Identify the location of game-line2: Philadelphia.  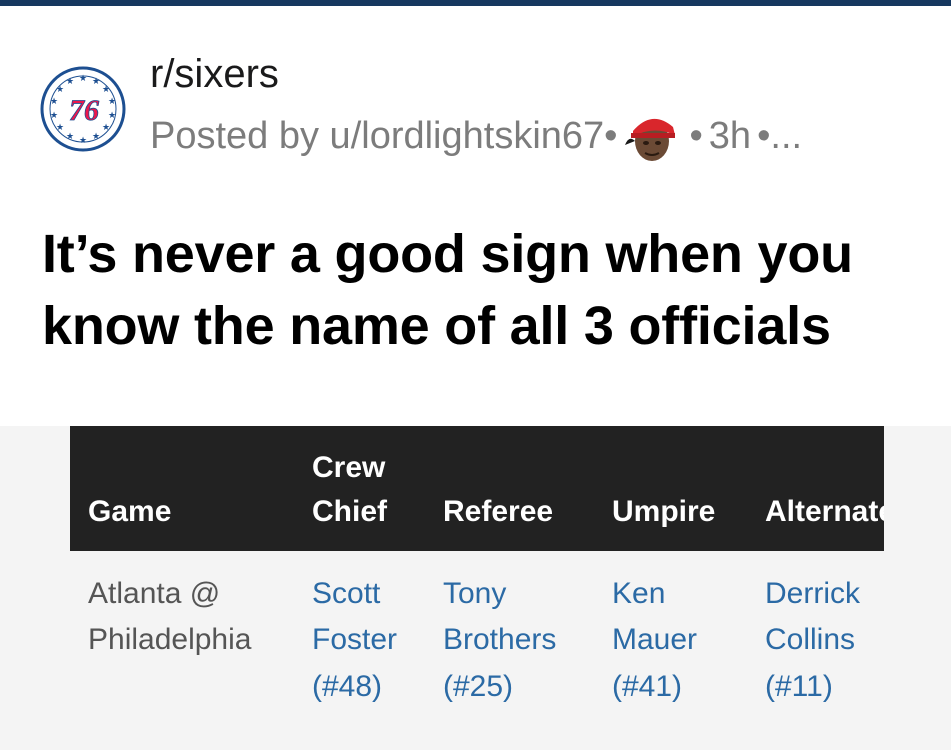
(170, 639).